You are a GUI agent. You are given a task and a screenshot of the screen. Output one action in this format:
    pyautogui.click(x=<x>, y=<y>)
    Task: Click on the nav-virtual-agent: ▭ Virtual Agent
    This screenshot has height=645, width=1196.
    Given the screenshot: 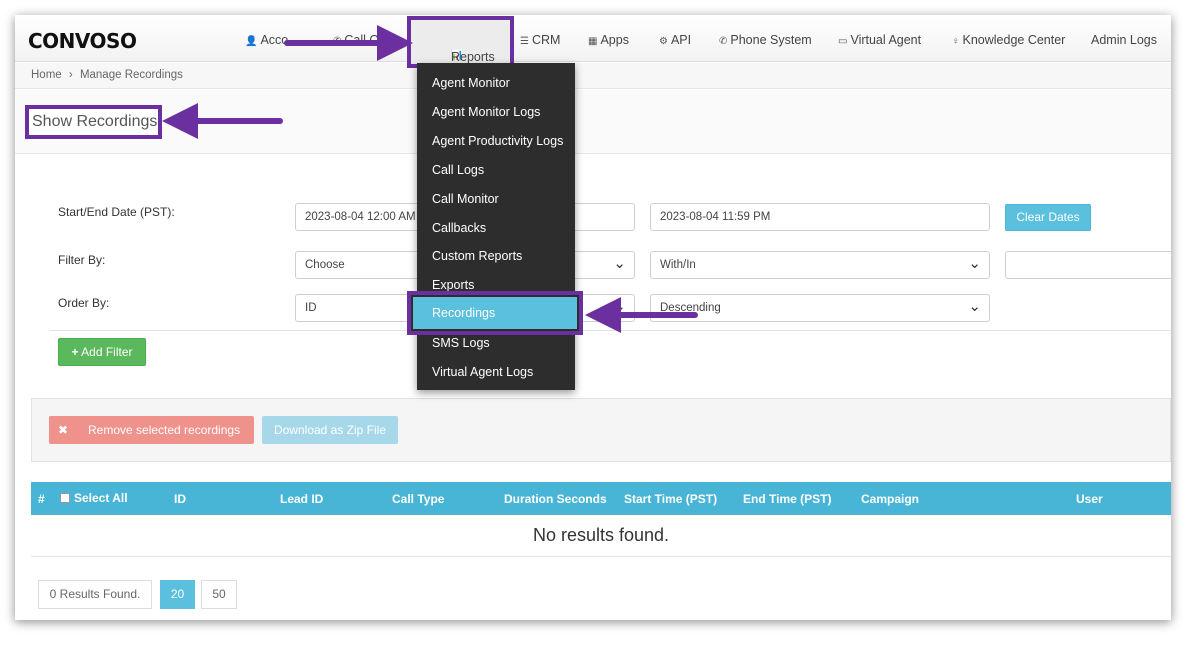 What is the action you would take?
    pyautogui.click(x=879, y=40)
    